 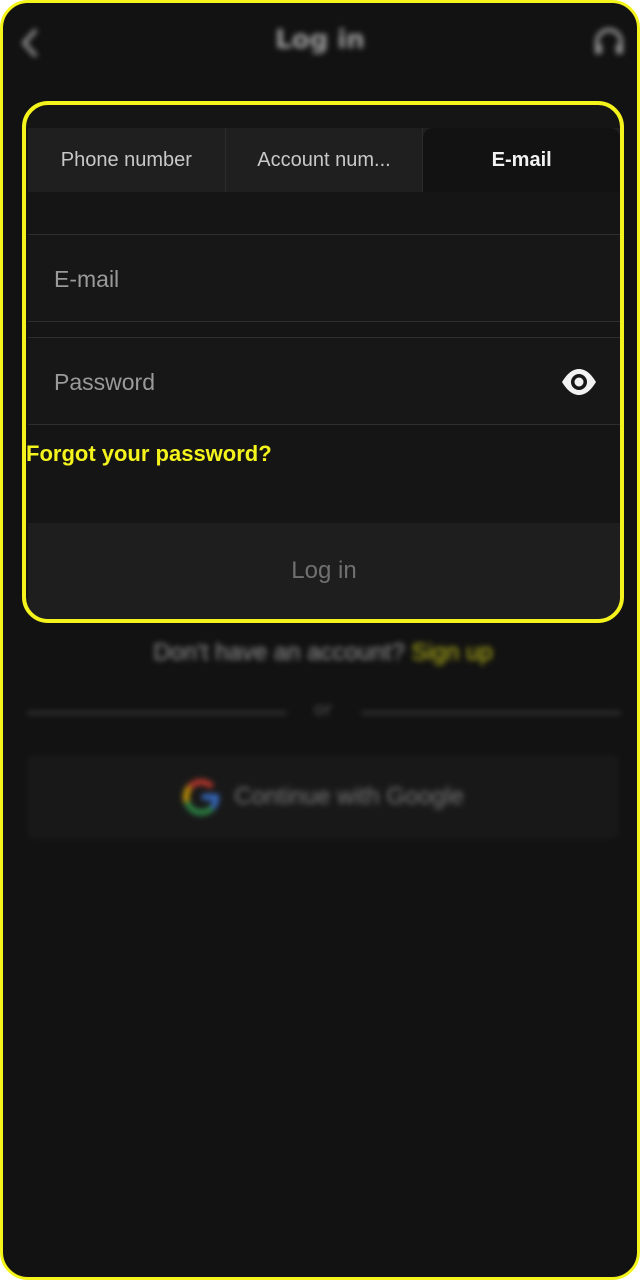 I want to click on login-method-tabs: Phone number Account num... E-mail, so click(x=324, y=160).